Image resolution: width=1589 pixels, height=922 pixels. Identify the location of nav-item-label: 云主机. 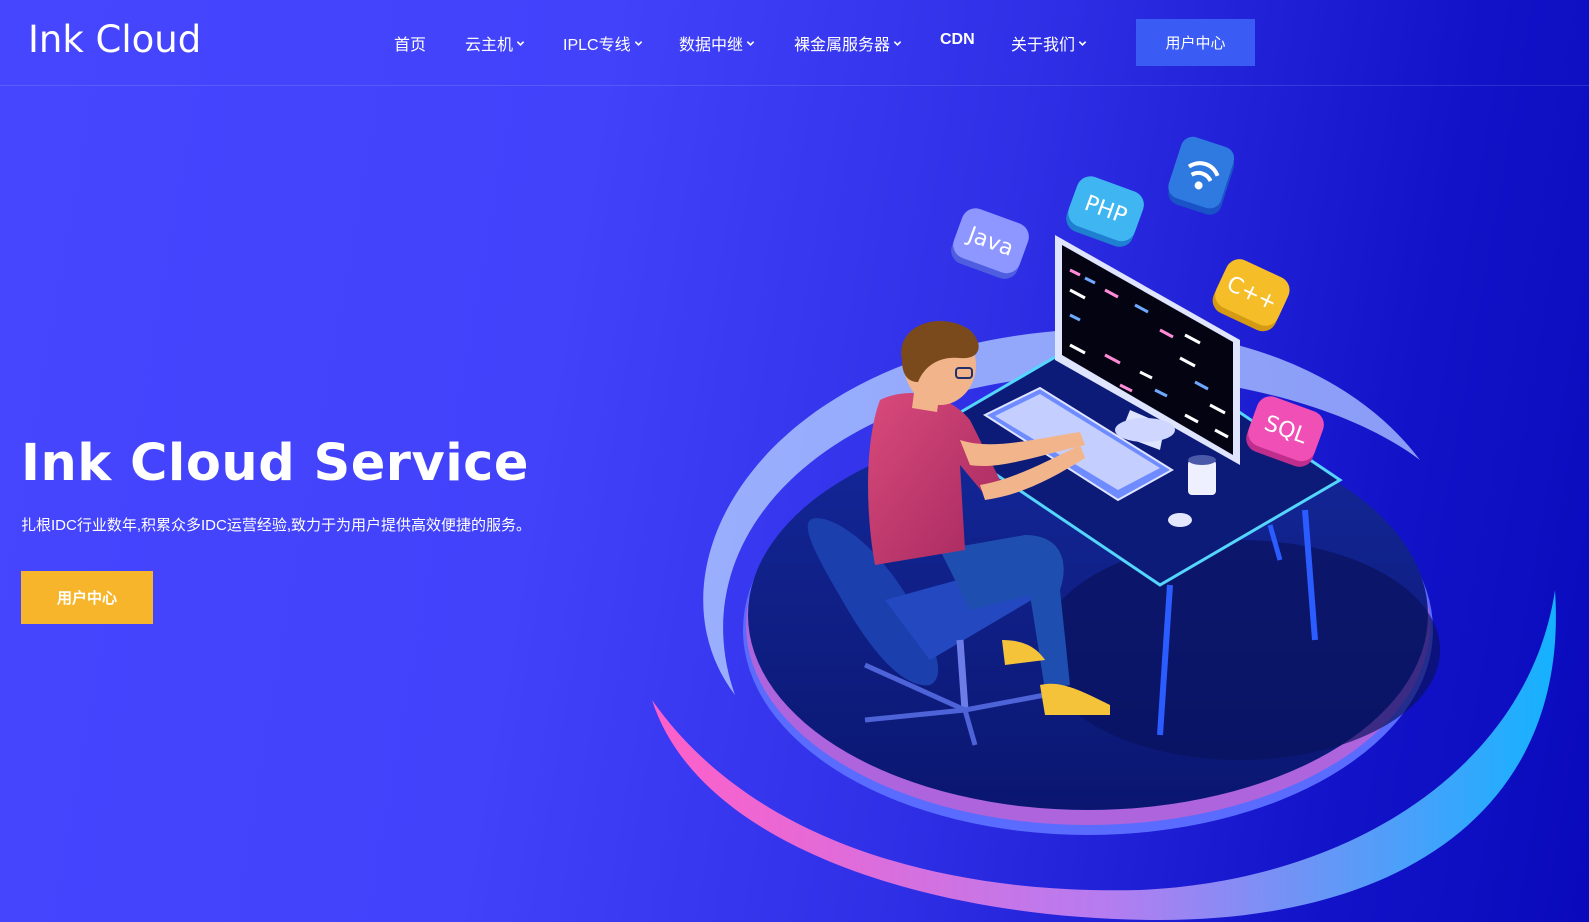
(489, 45).